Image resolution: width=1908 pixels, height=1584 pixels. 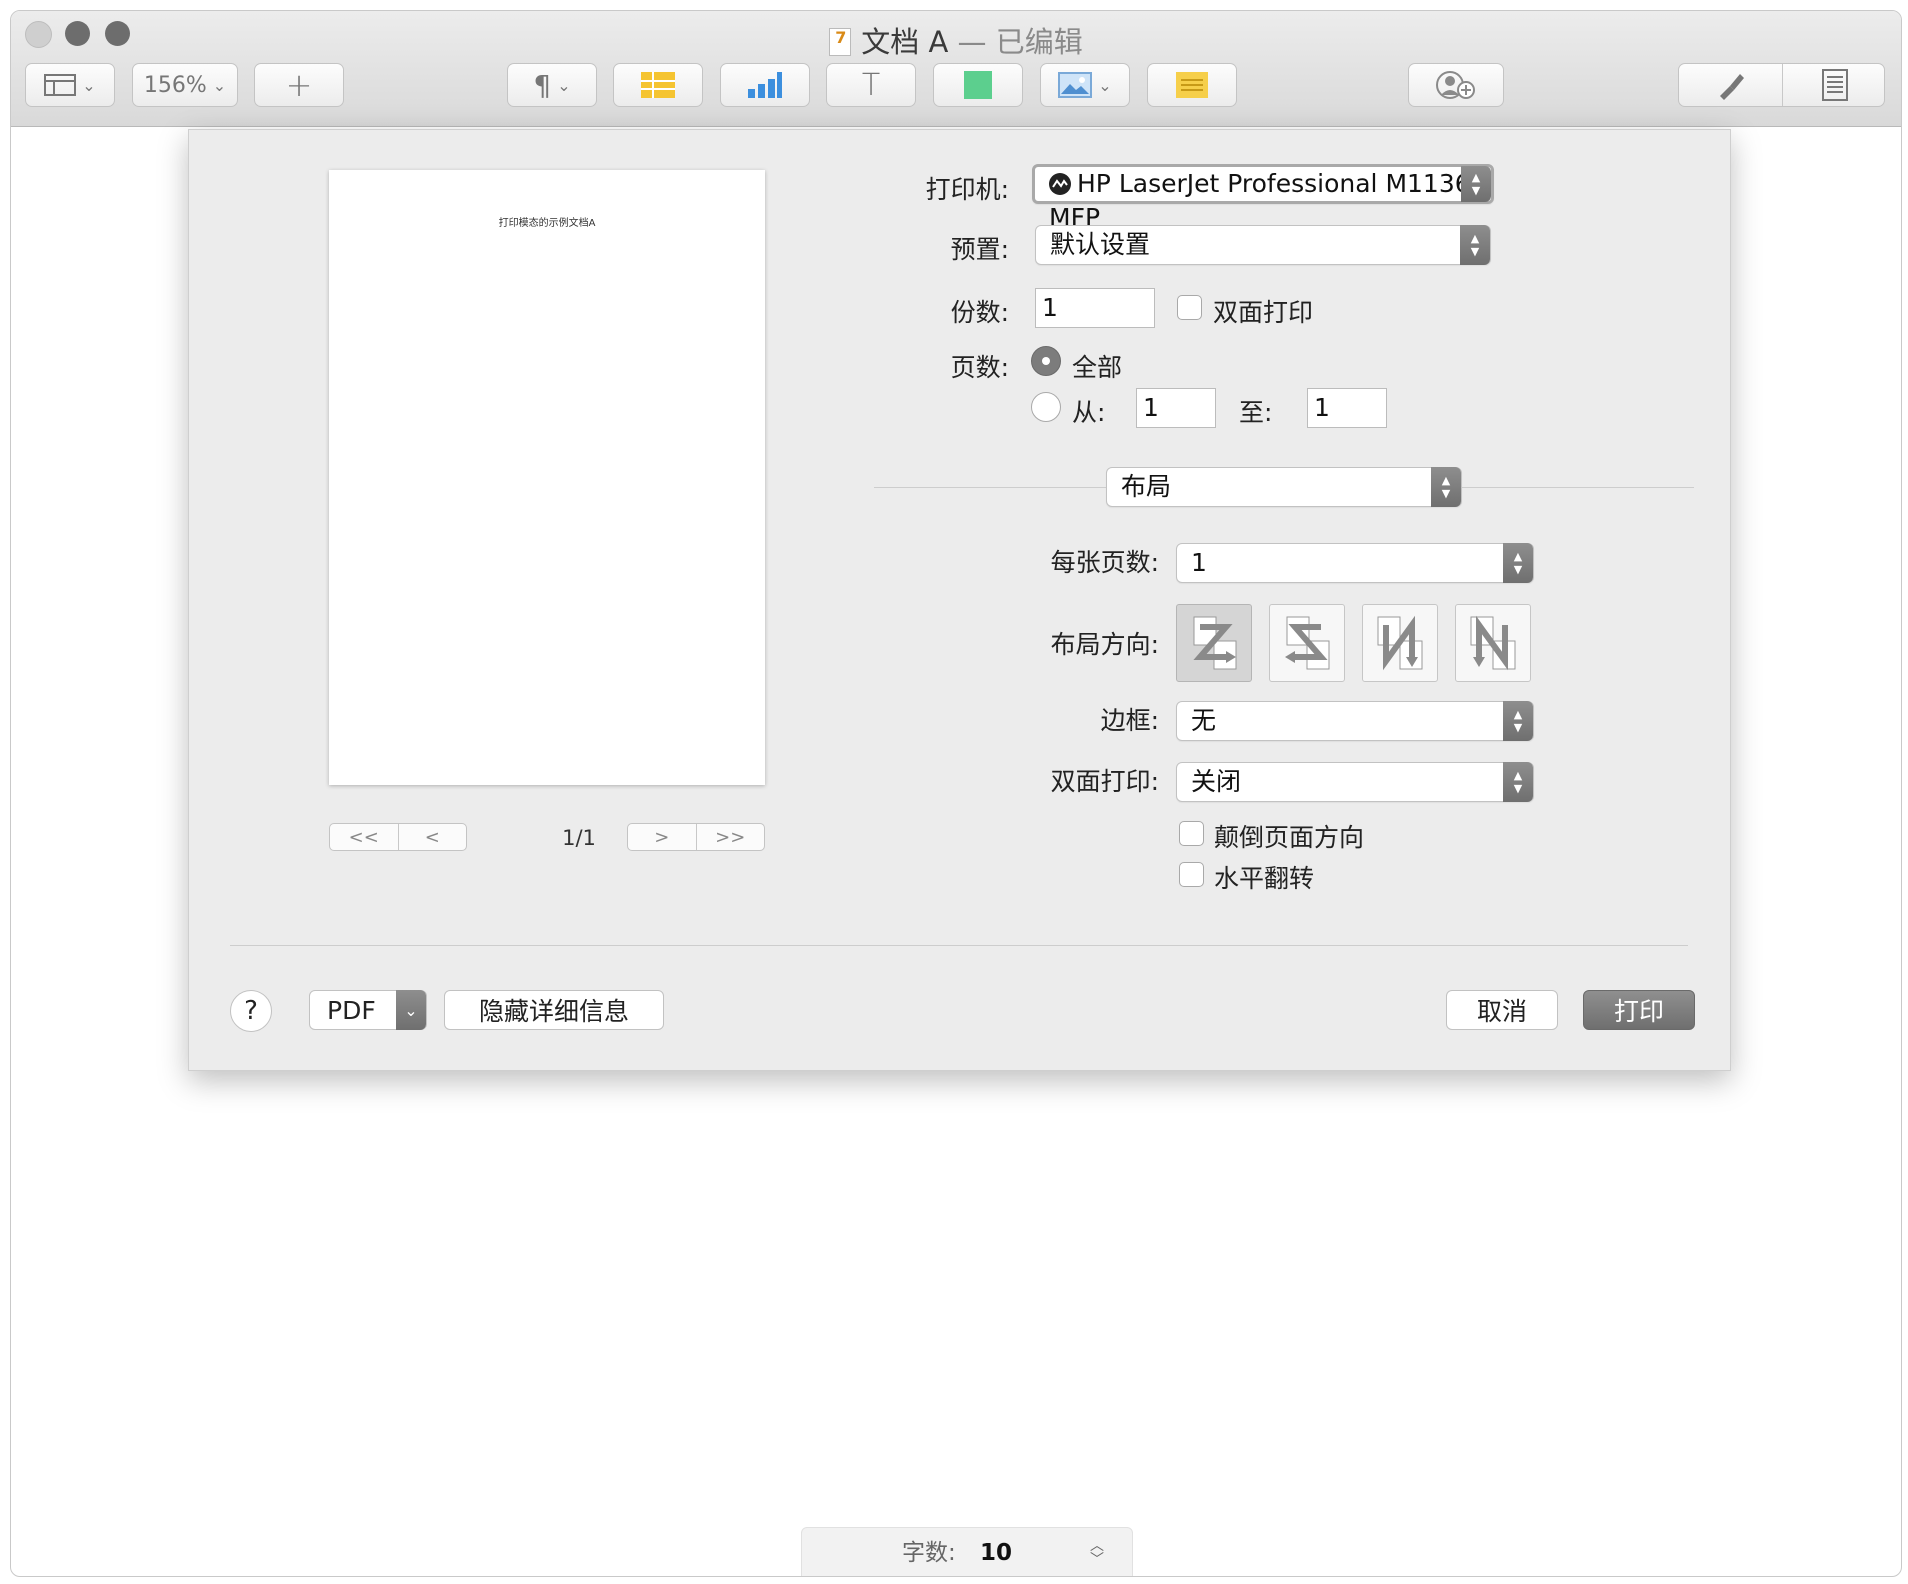 What do you see at coordinates (1060, 184) in the screenshot?
I see `printer-status-icon` at bounding box center [1060, 184].